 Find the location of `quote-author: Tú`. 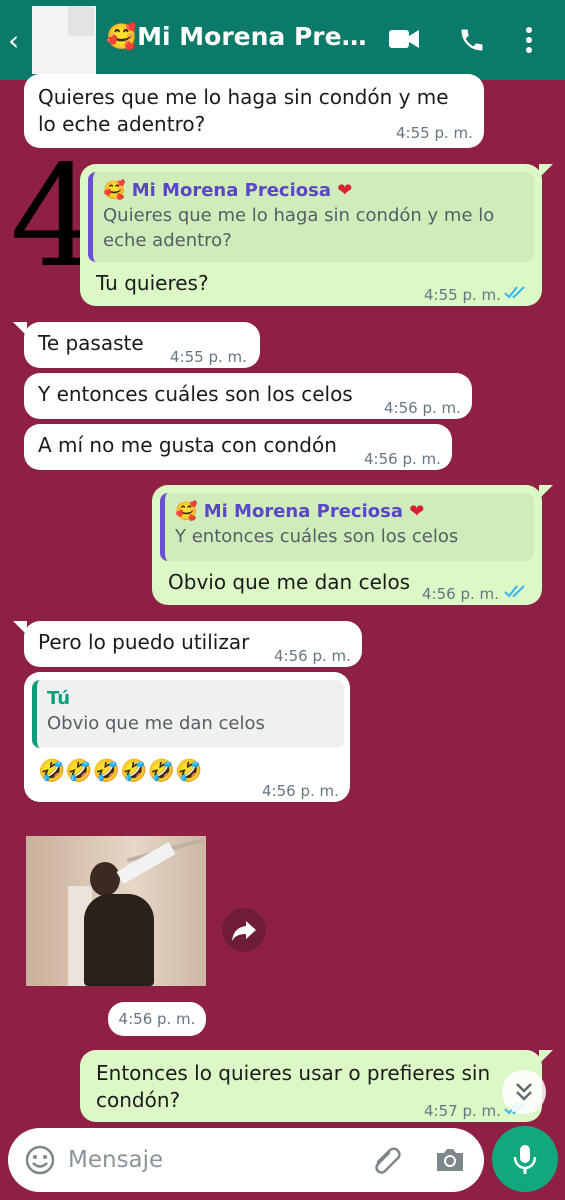

quote-author: Tú is located at coordinates (59, 698).